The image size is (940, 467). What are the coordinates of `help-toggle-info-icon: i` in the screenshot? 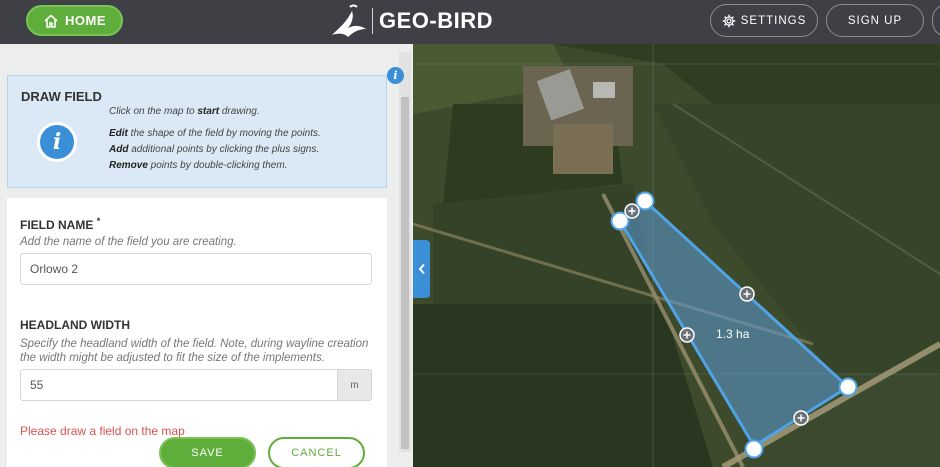 It's located at (395, 75).